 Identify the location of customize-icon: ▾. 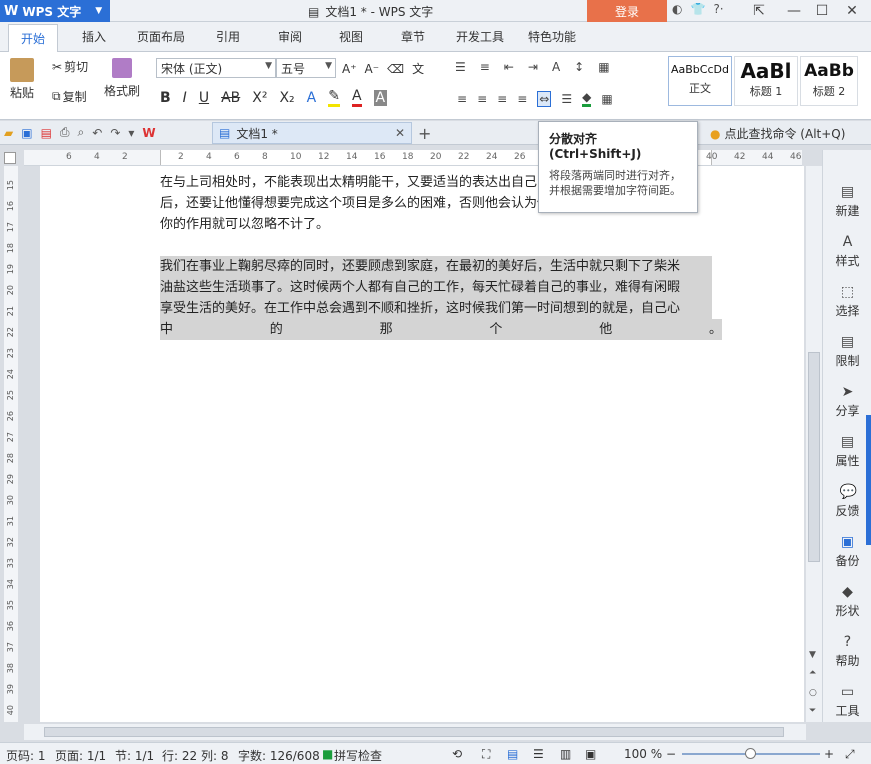
(131, 133).